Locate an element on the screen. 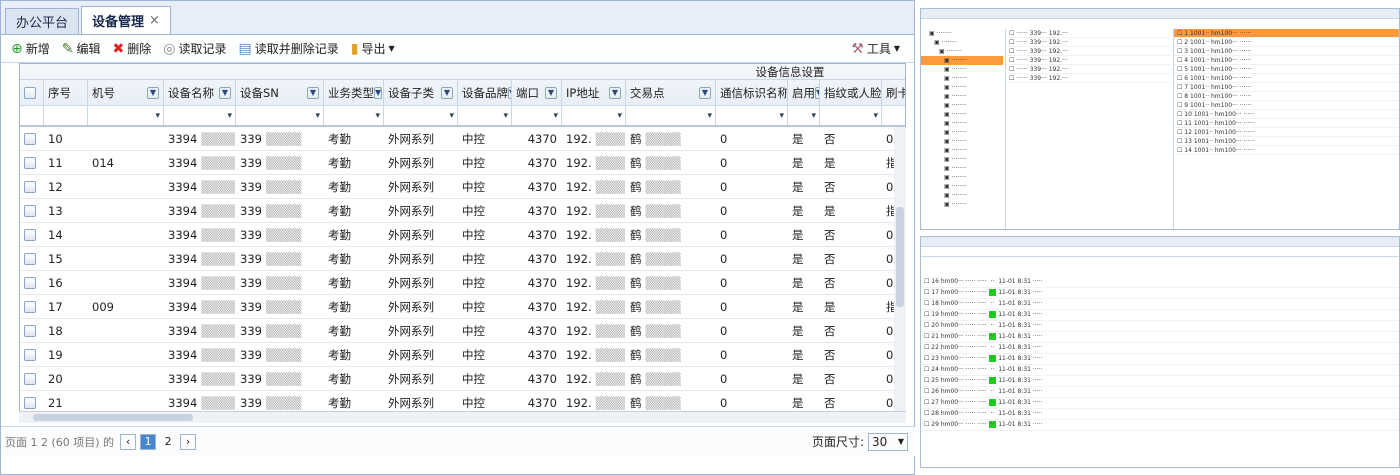  cell-value: 是 is located at coordinates (798, 330).